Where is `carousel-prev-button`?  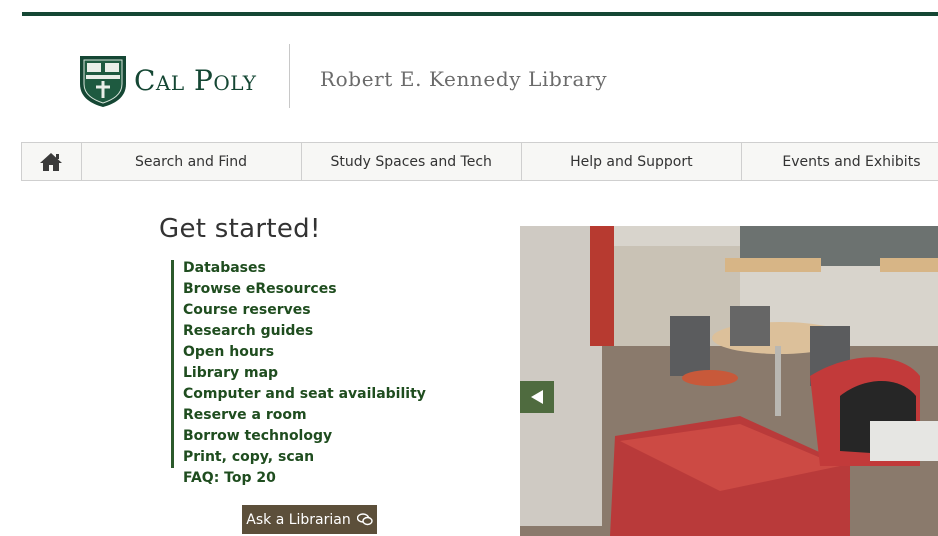
carousel-prev-button is located at coordinates (537, 397).